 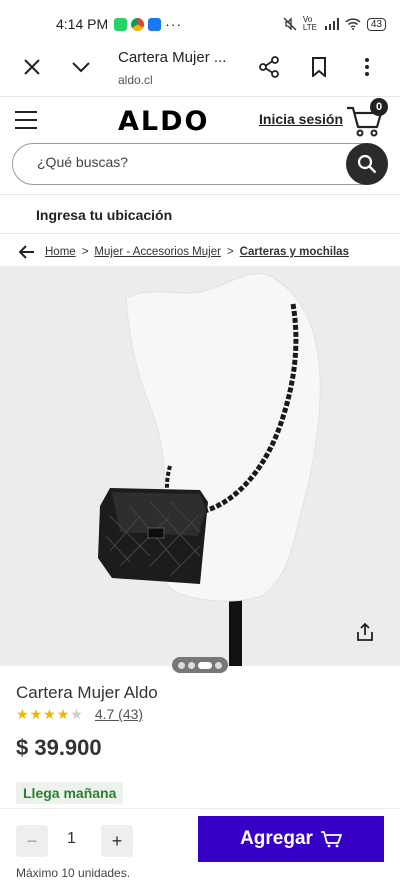 What do you see at coordinates (187, 162) in the screenshot?
I see `search-input` at bounding box center [187, 162].